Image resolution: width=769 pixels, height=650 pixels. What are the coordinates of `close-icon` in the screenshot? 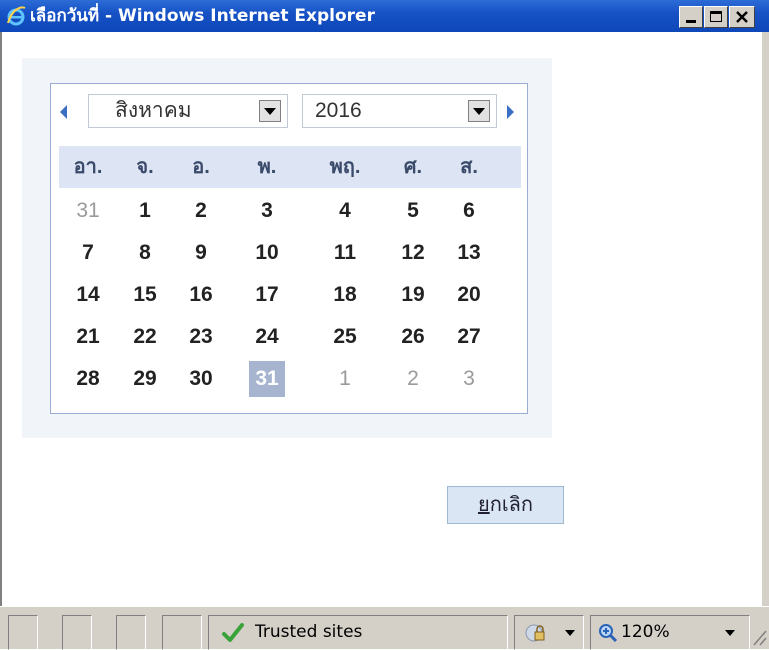 It's located at (742, 17).